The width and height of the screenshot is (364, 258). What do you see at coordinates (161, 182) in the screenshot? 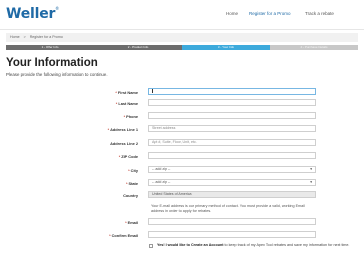
I see `state-select-value: -- add zip --` at bounding box center [161, 182].